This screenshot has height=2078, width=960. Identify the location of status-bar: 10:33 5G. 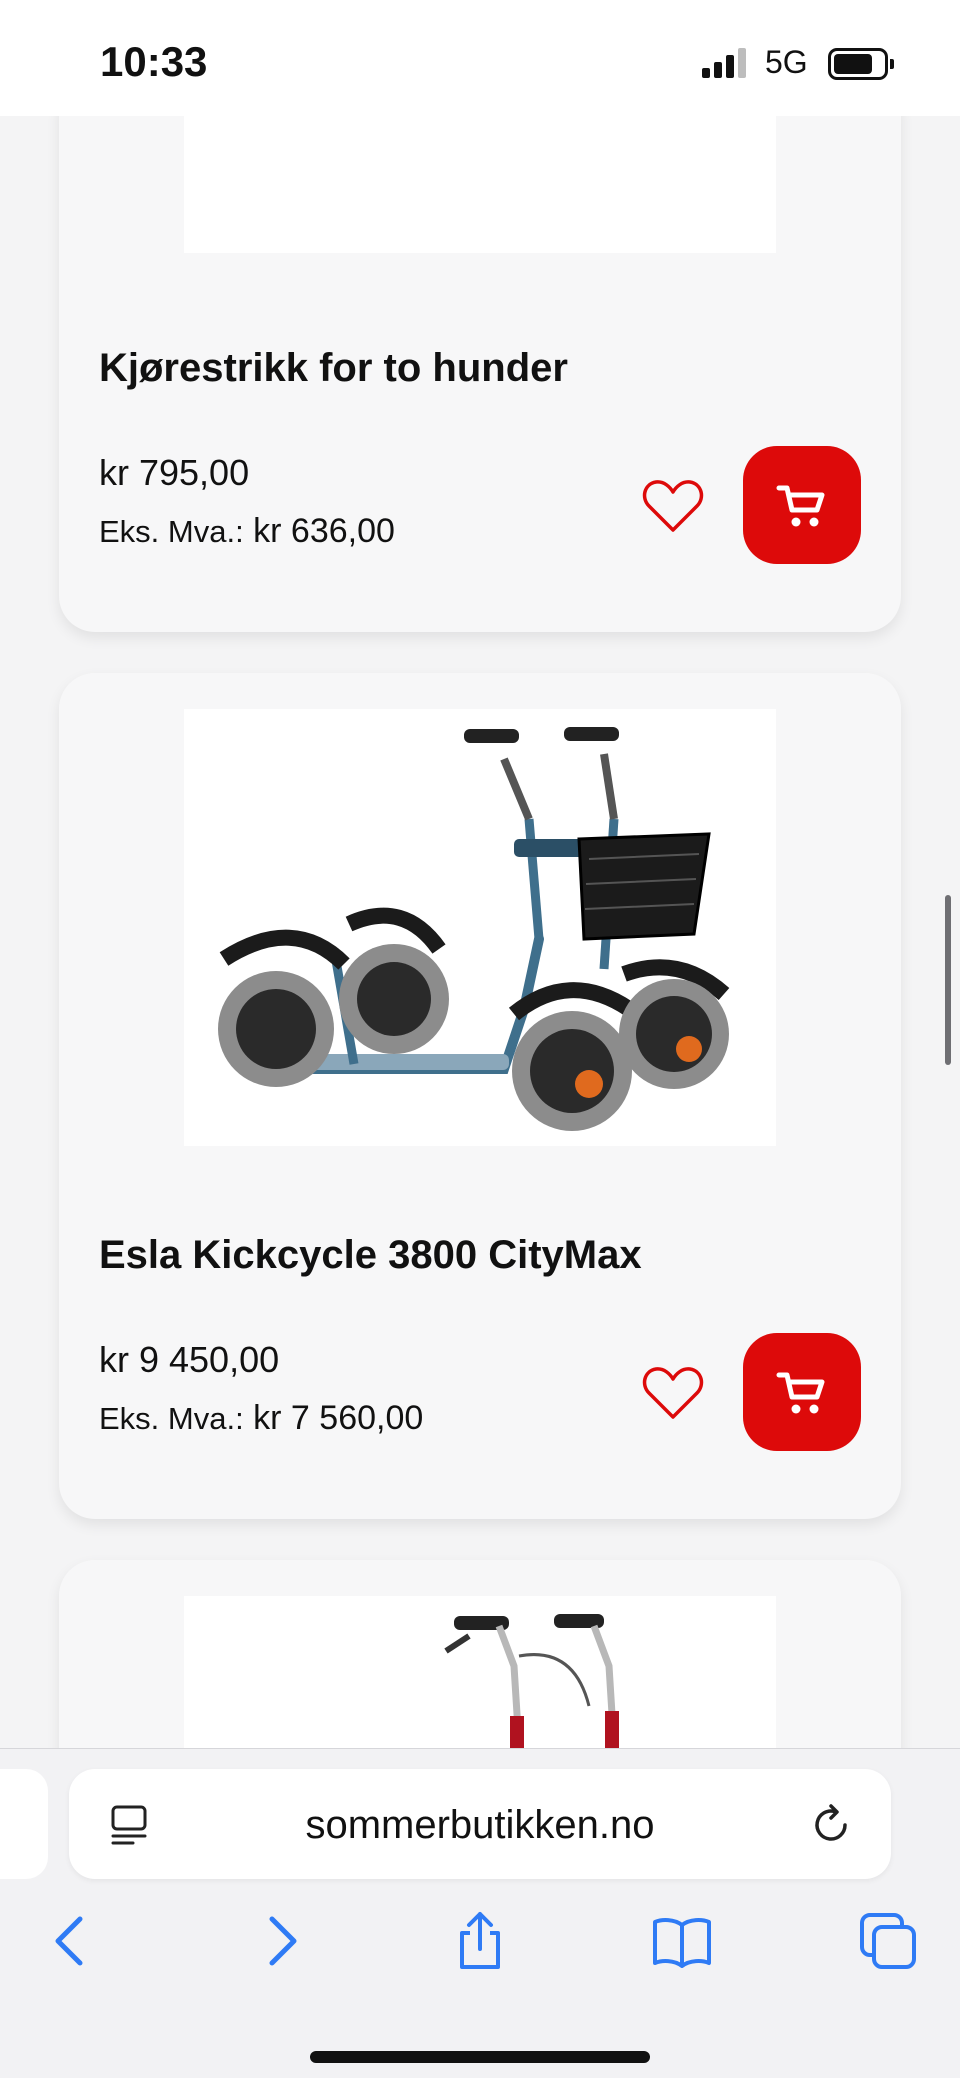
(480, 58).